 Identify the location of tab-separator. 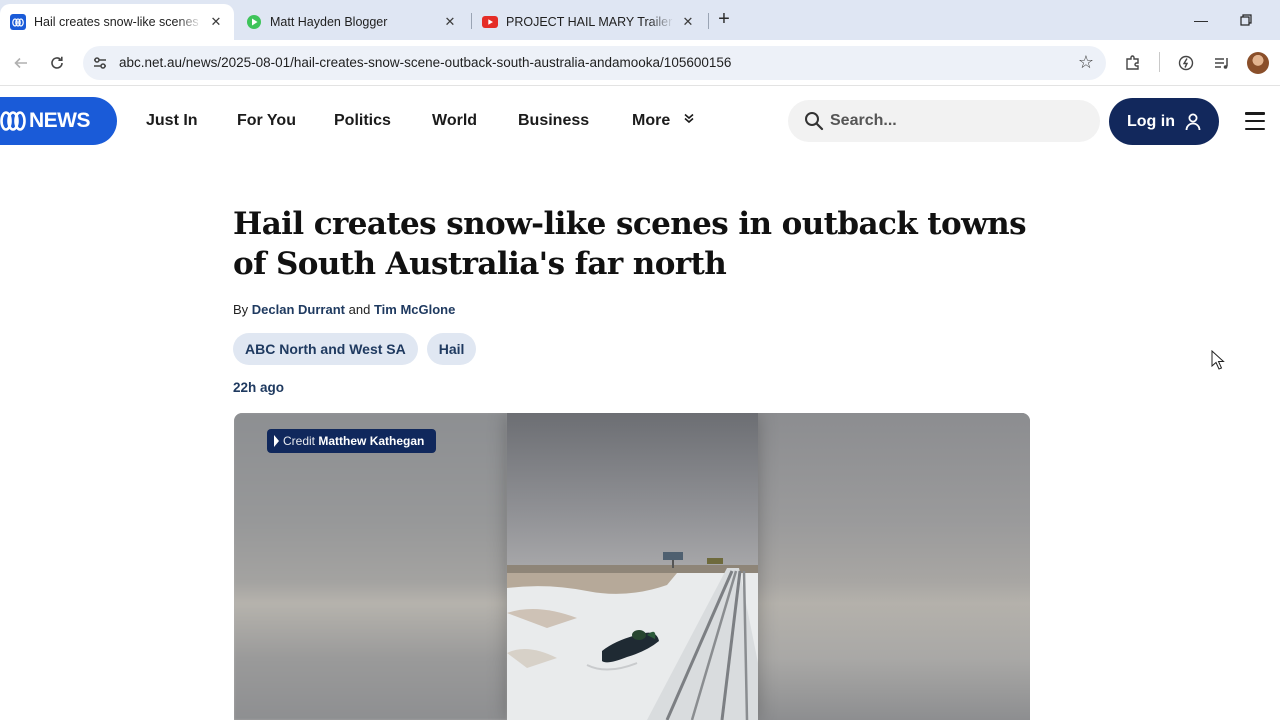
(708, 21).